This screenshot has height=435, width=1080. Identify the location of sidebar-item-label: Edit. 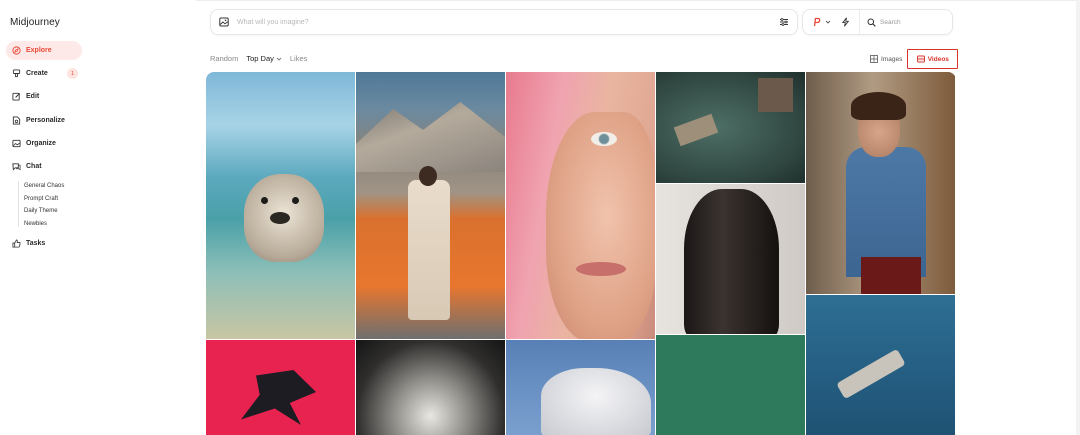
(33, 97).